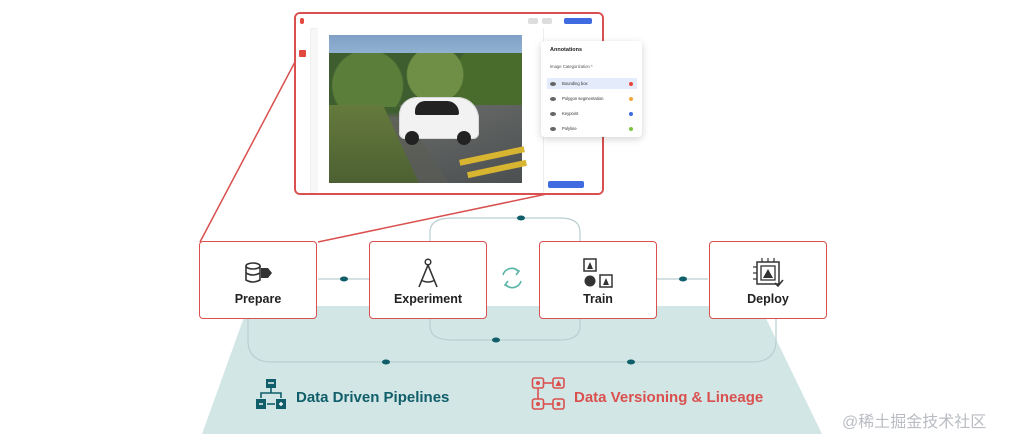 This screenshot has height=446, width=1024. I want to click on annotation-option: Polygon segmentation, so click(592, 98).